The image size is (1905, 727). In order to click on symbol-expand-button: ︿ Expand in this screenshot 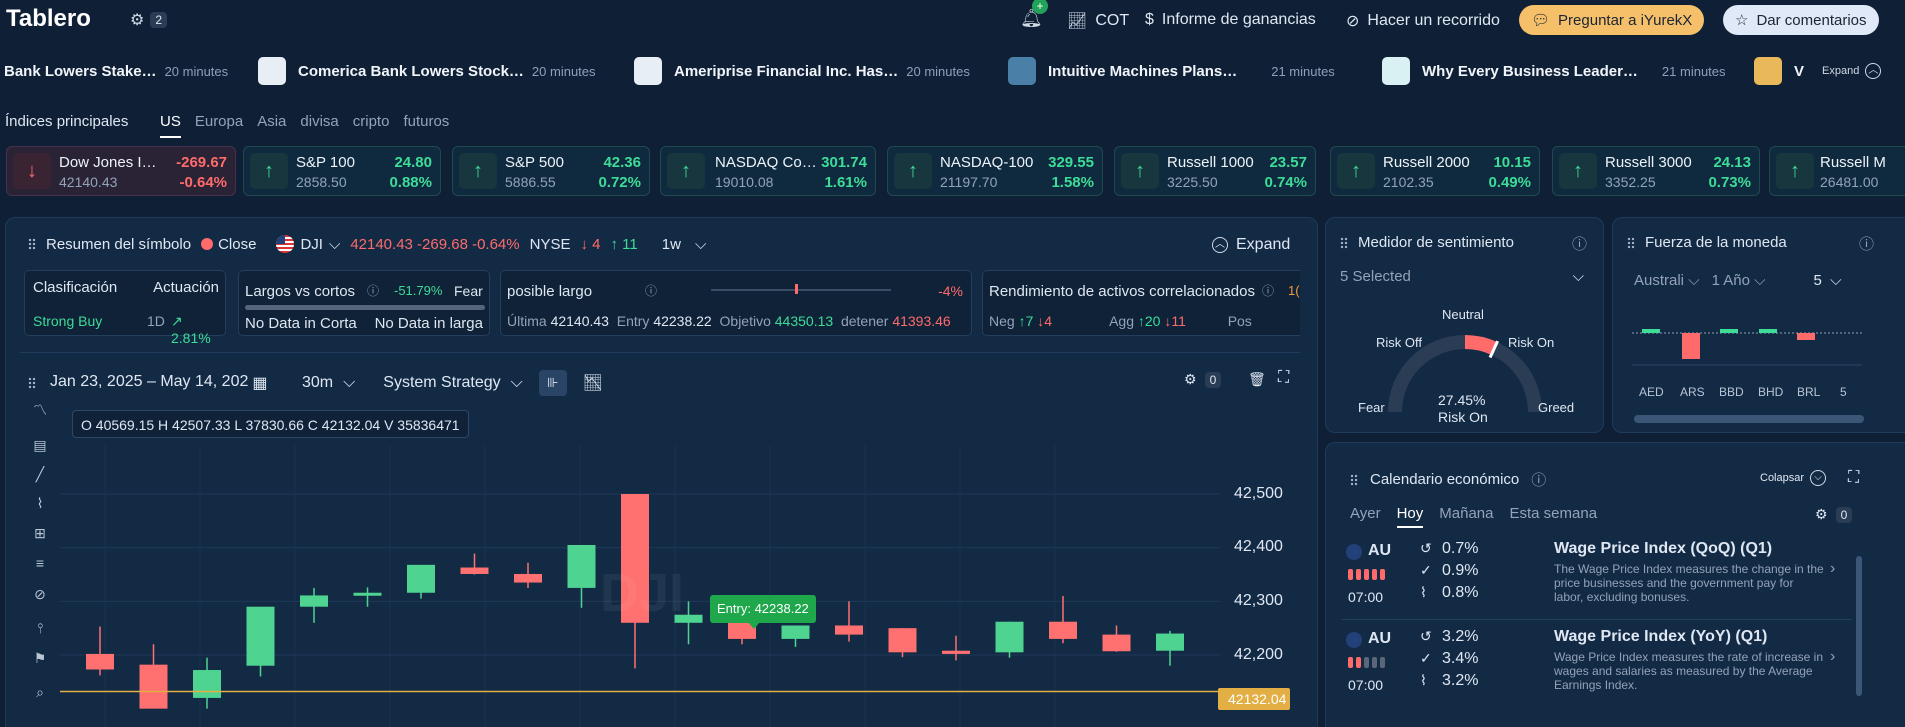, I will do `click(1251, 245)`.